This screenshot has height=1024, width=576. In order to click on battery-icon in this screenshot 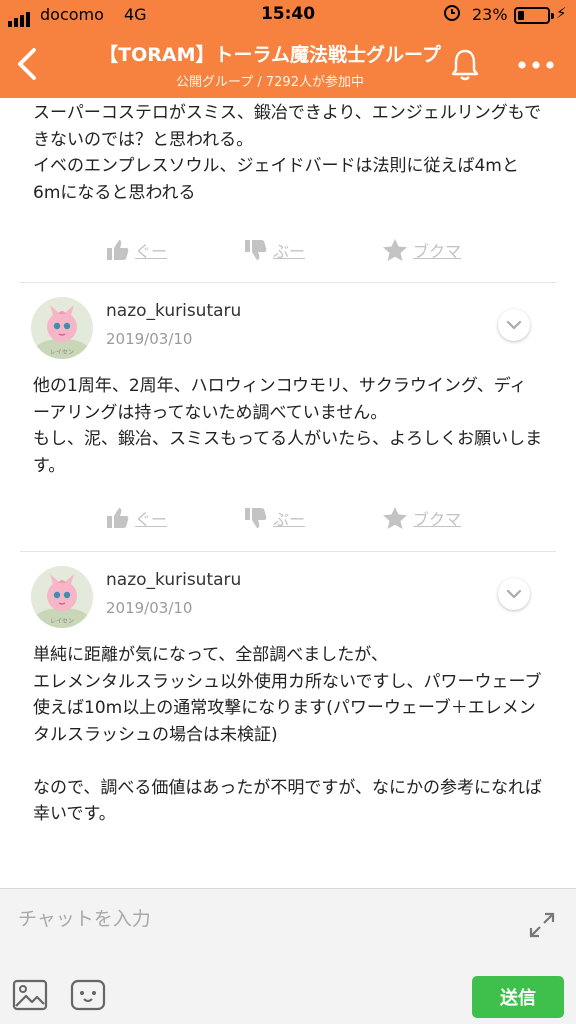, I will do `click(534, 15)`.